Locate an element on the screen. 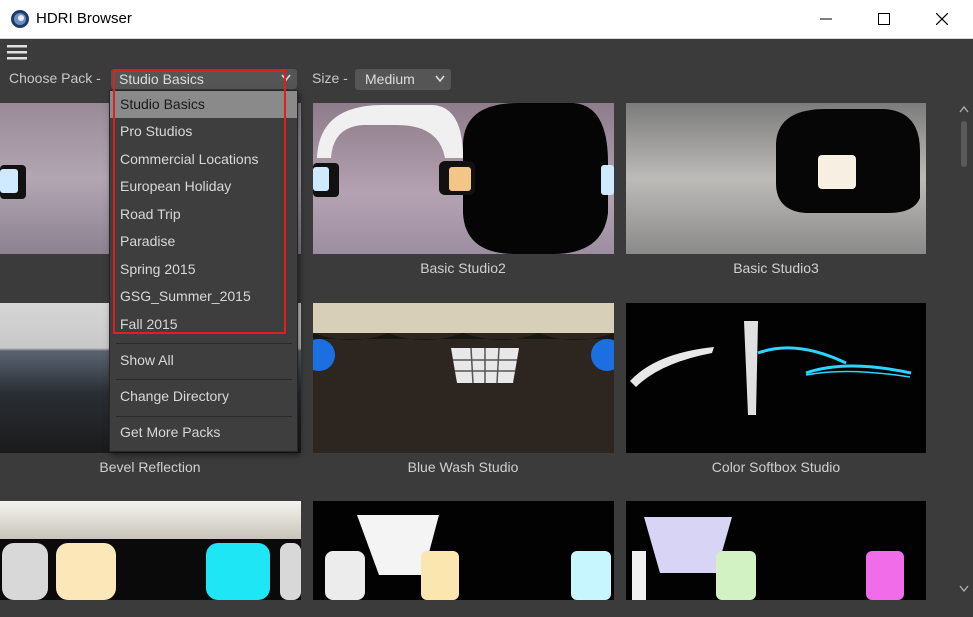  dropdown-item-european-holiday: European Holiday is located at coordinates (203, 186).